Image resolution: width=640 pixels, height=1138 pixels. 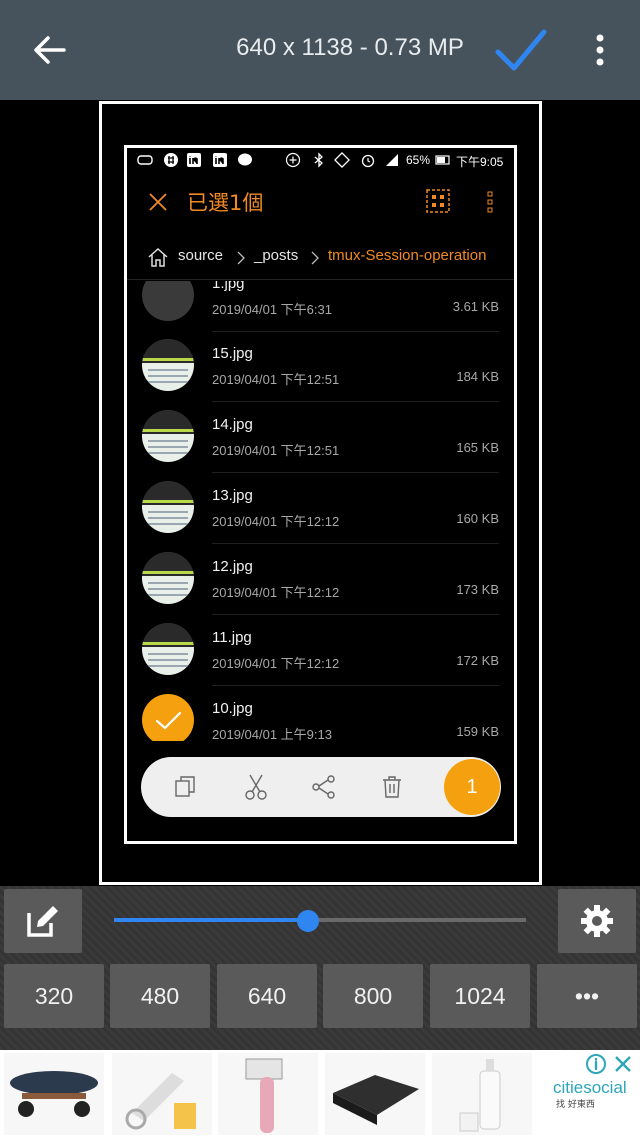 What do you see at coordinates (158, 202) in the screenshot?
I see `close-icon` at bounding box center [158, 202].